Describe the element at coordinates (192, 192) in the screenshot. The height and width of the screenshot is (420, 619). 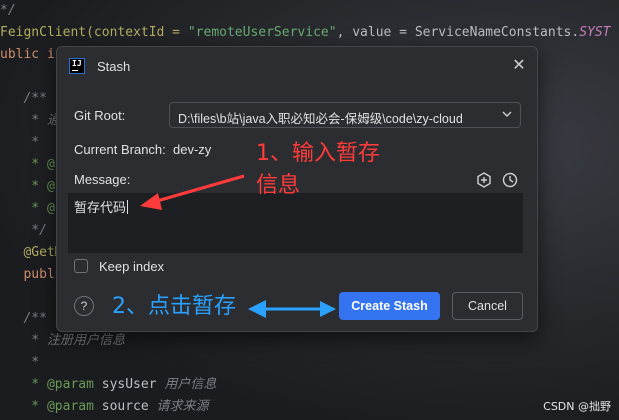
I see `red-arrow` at that location.